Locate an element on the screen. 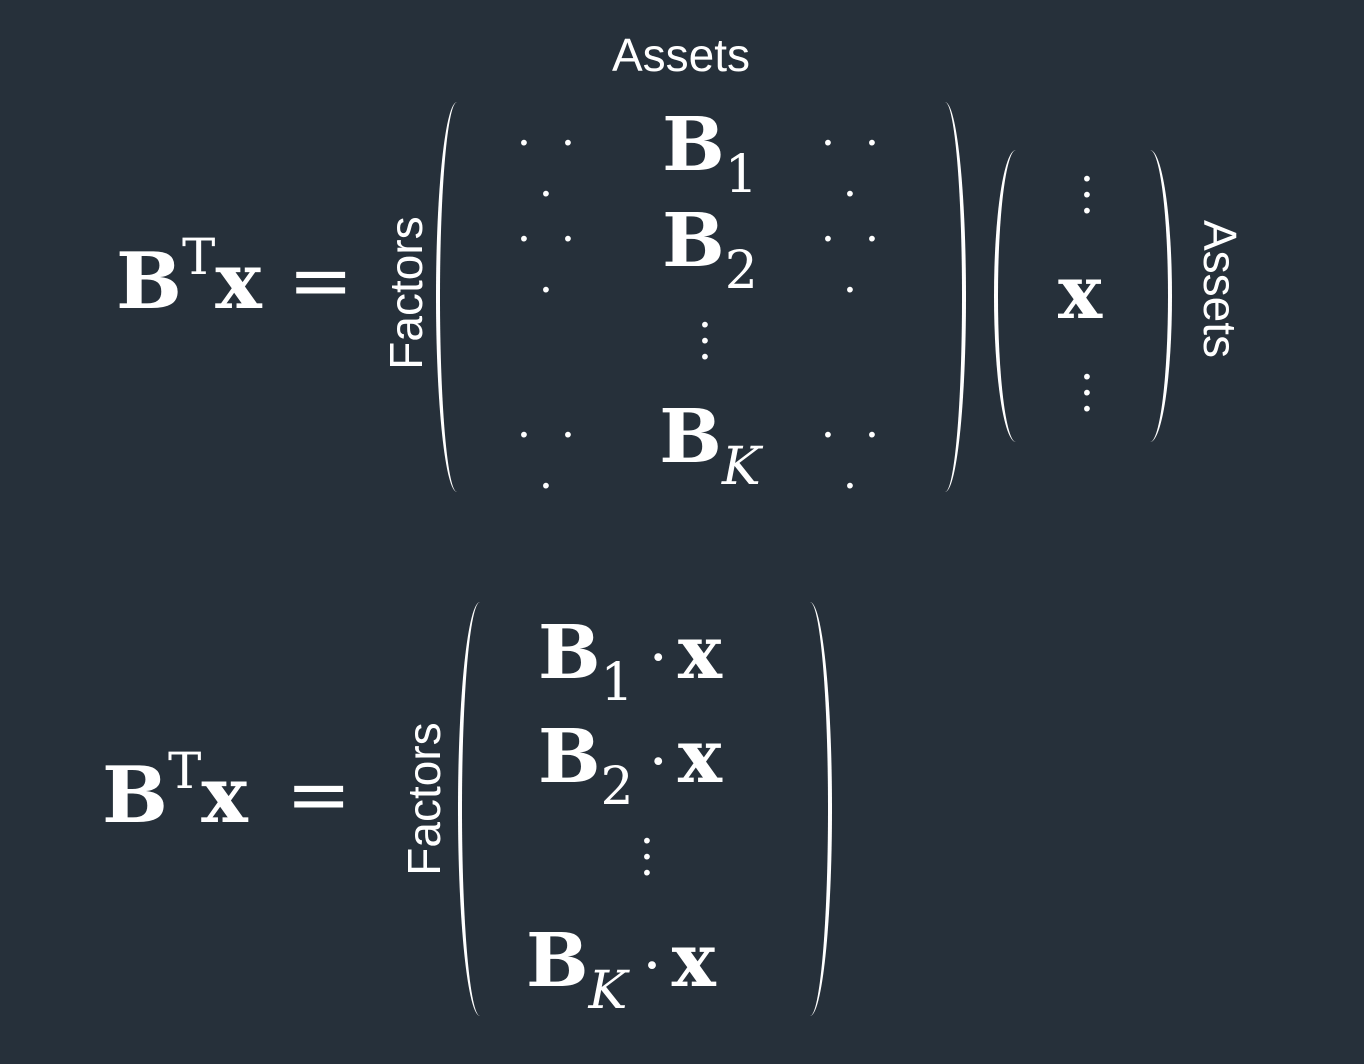 This screenshot has height=1064, width=1364. row1-left-dots: · · · is located at coordinates (550, 169).